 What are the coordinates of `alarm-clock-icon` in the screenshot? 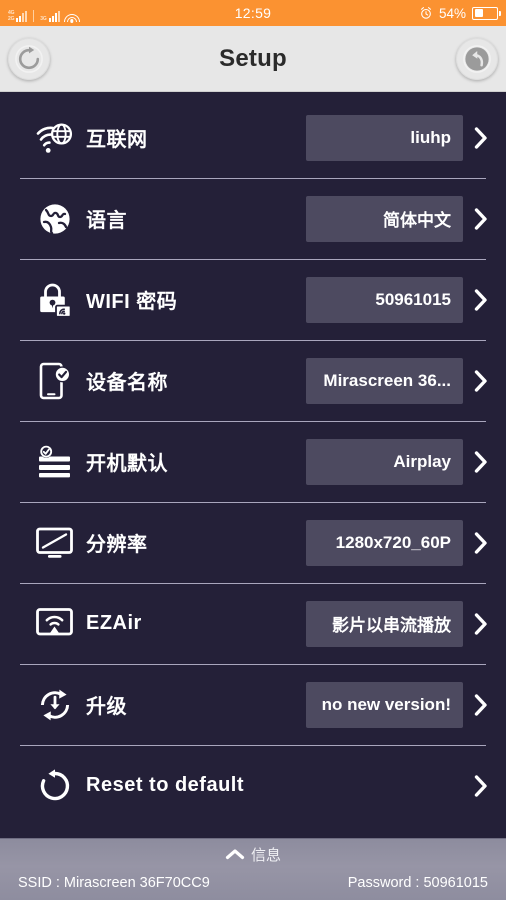 It's located at (425, 13).